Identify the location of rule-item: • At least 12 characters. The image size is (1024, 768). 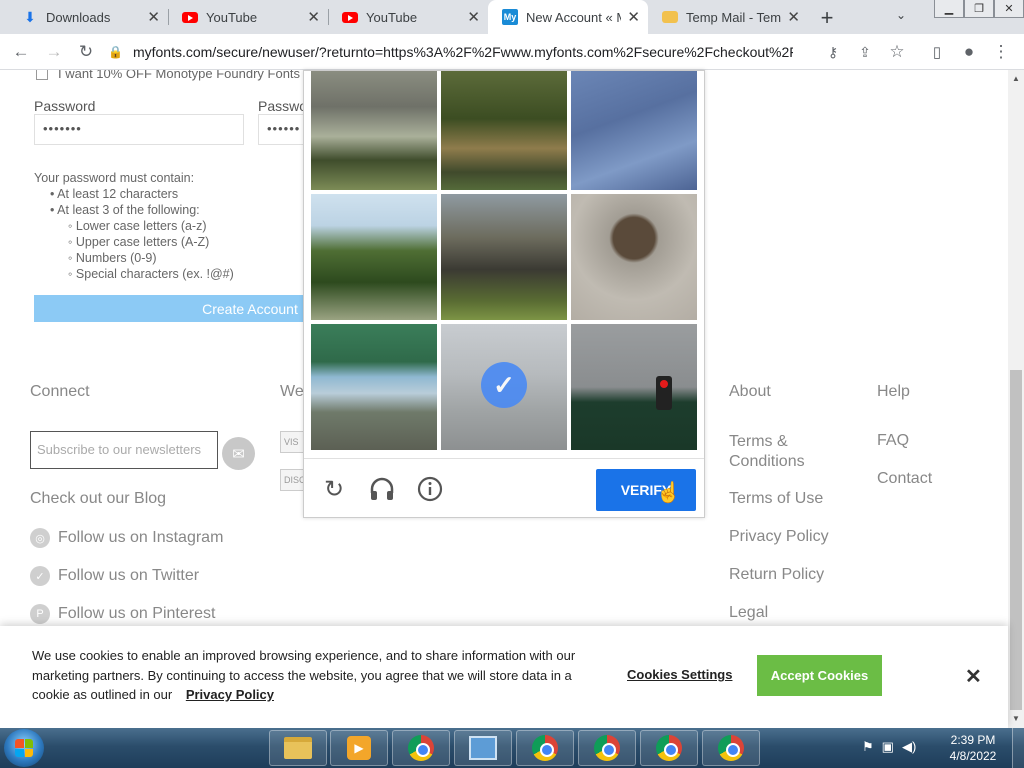
(114, 194).